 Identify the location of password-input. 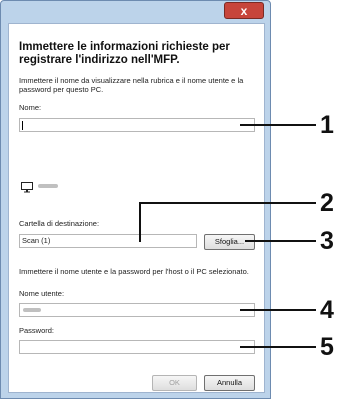
(137, 347).